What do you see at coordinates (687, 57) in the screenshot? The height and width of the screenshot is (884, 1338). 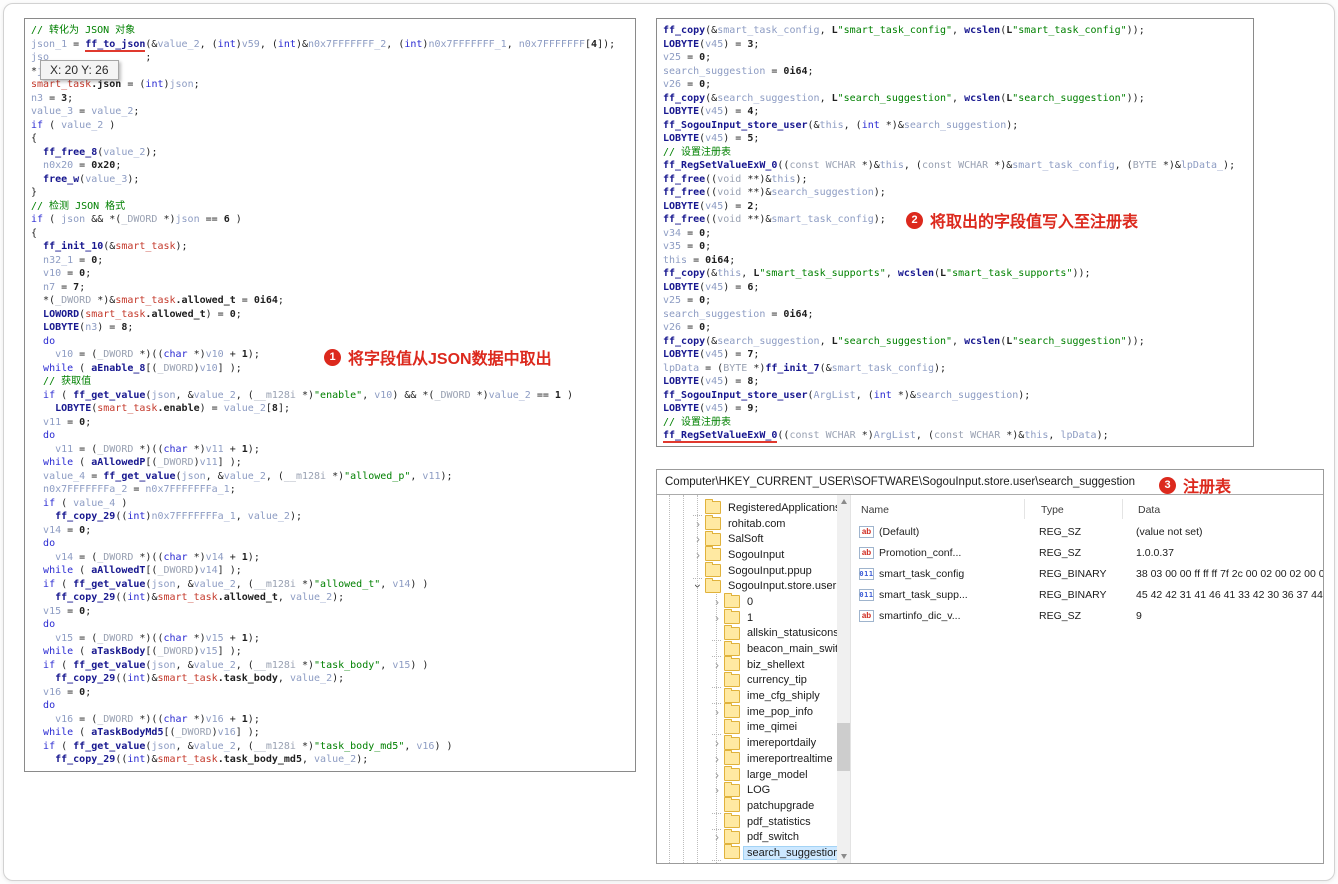 I see `code-line: v25 = 0;` at bounding box center [687, 57].